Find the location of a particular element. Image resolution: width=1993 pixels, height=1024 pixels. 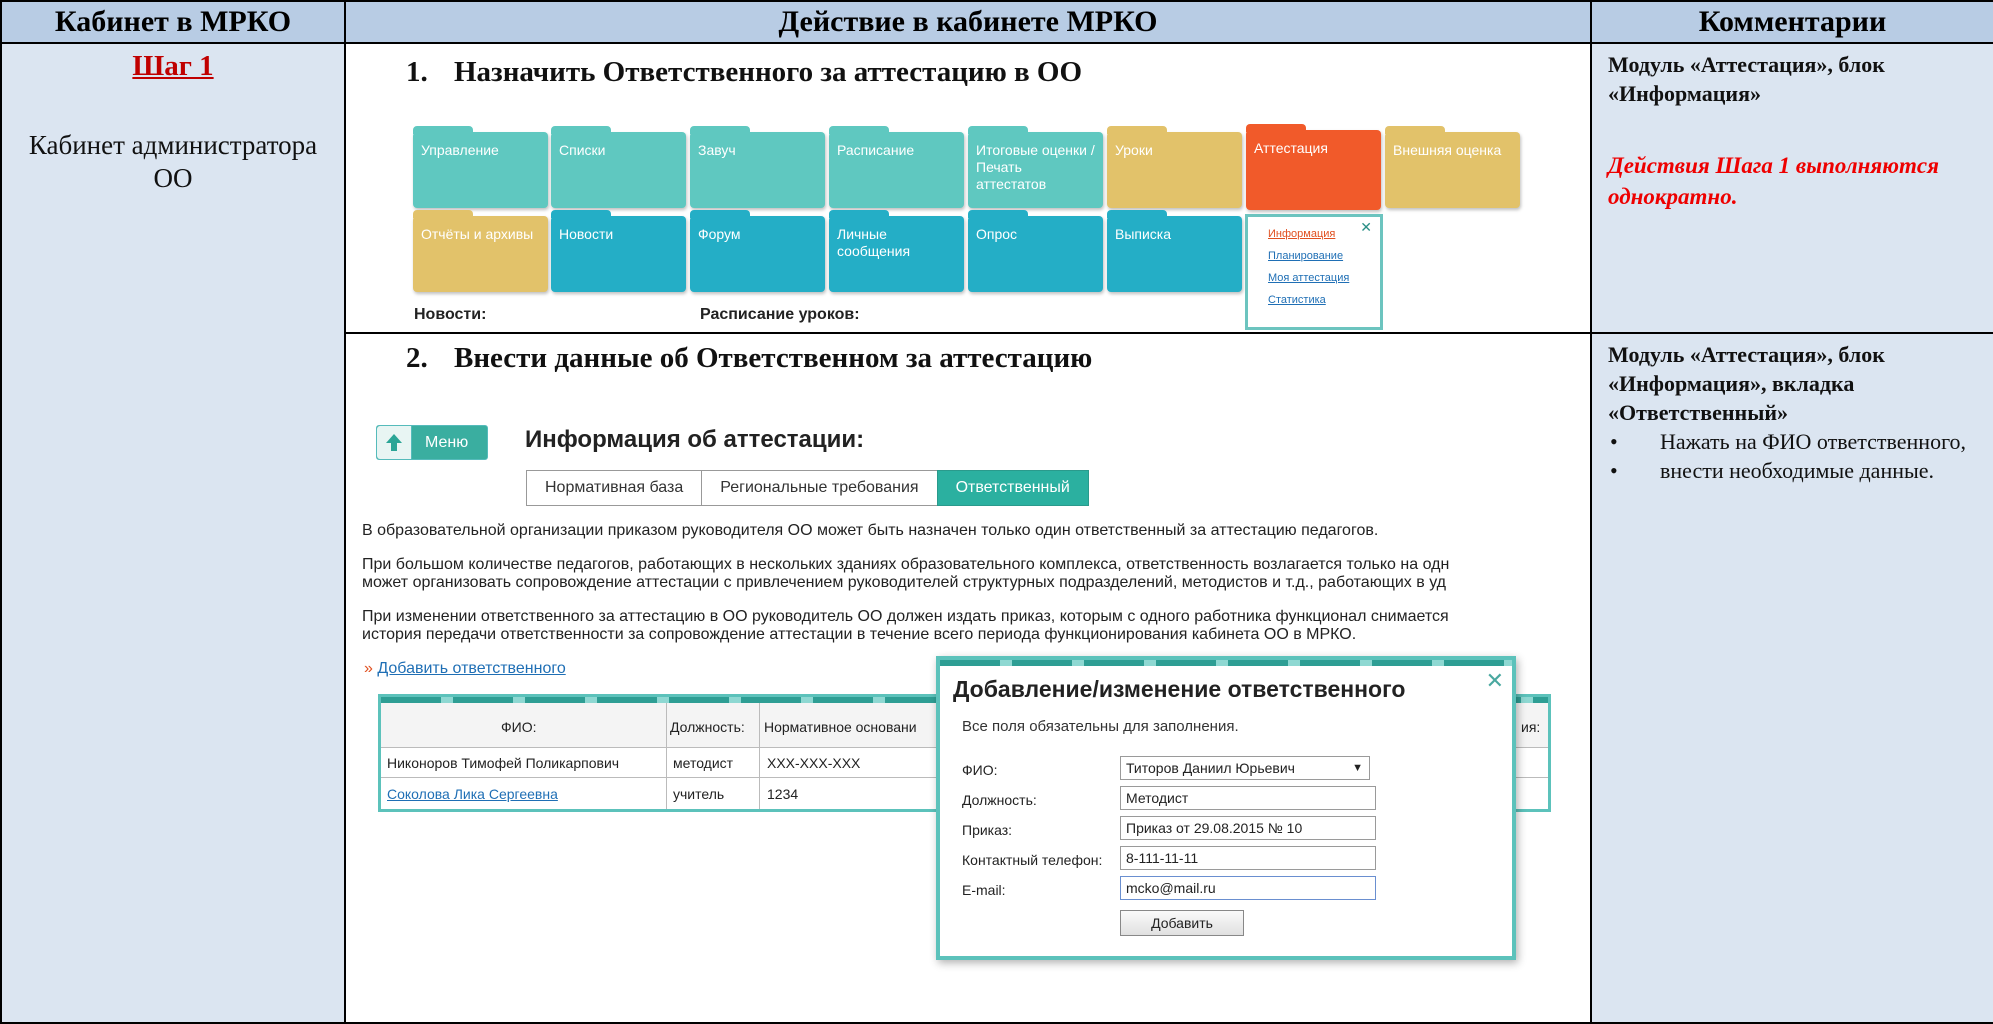

tile-messages: Личные сообщения is located at coordinates (896, 251).